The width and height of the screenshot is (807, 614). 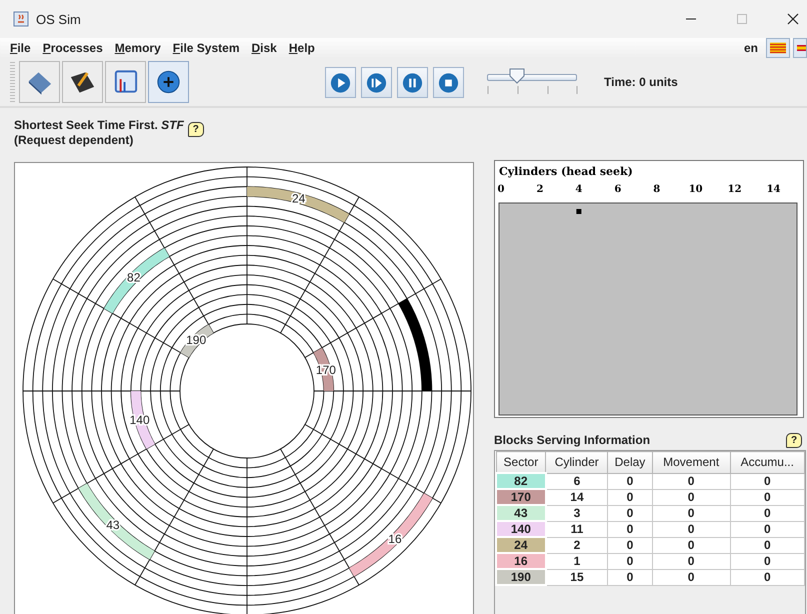 What do you see at coordinates (20, 48) in the screenshot?
I see `menu-item: File` at bounding box center [20, 48].